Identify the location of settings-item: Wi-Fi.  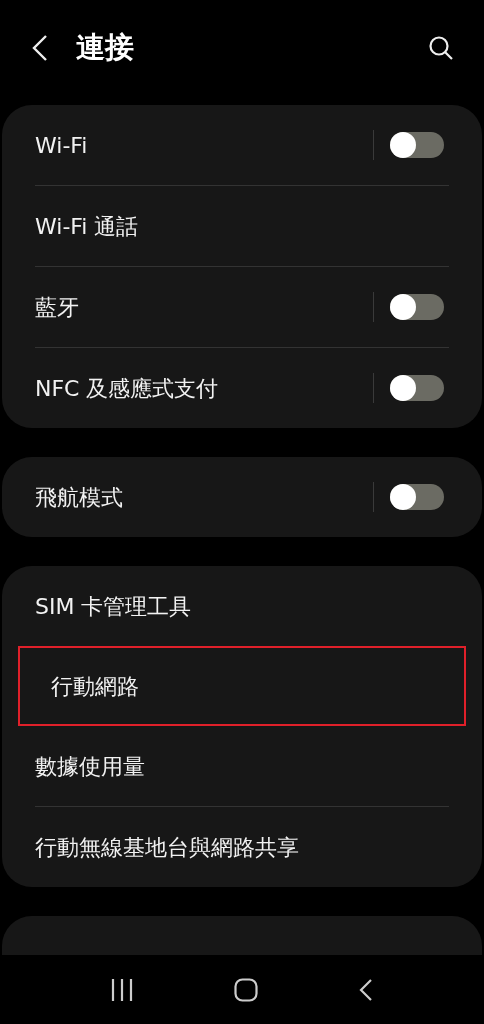
(242, 145).